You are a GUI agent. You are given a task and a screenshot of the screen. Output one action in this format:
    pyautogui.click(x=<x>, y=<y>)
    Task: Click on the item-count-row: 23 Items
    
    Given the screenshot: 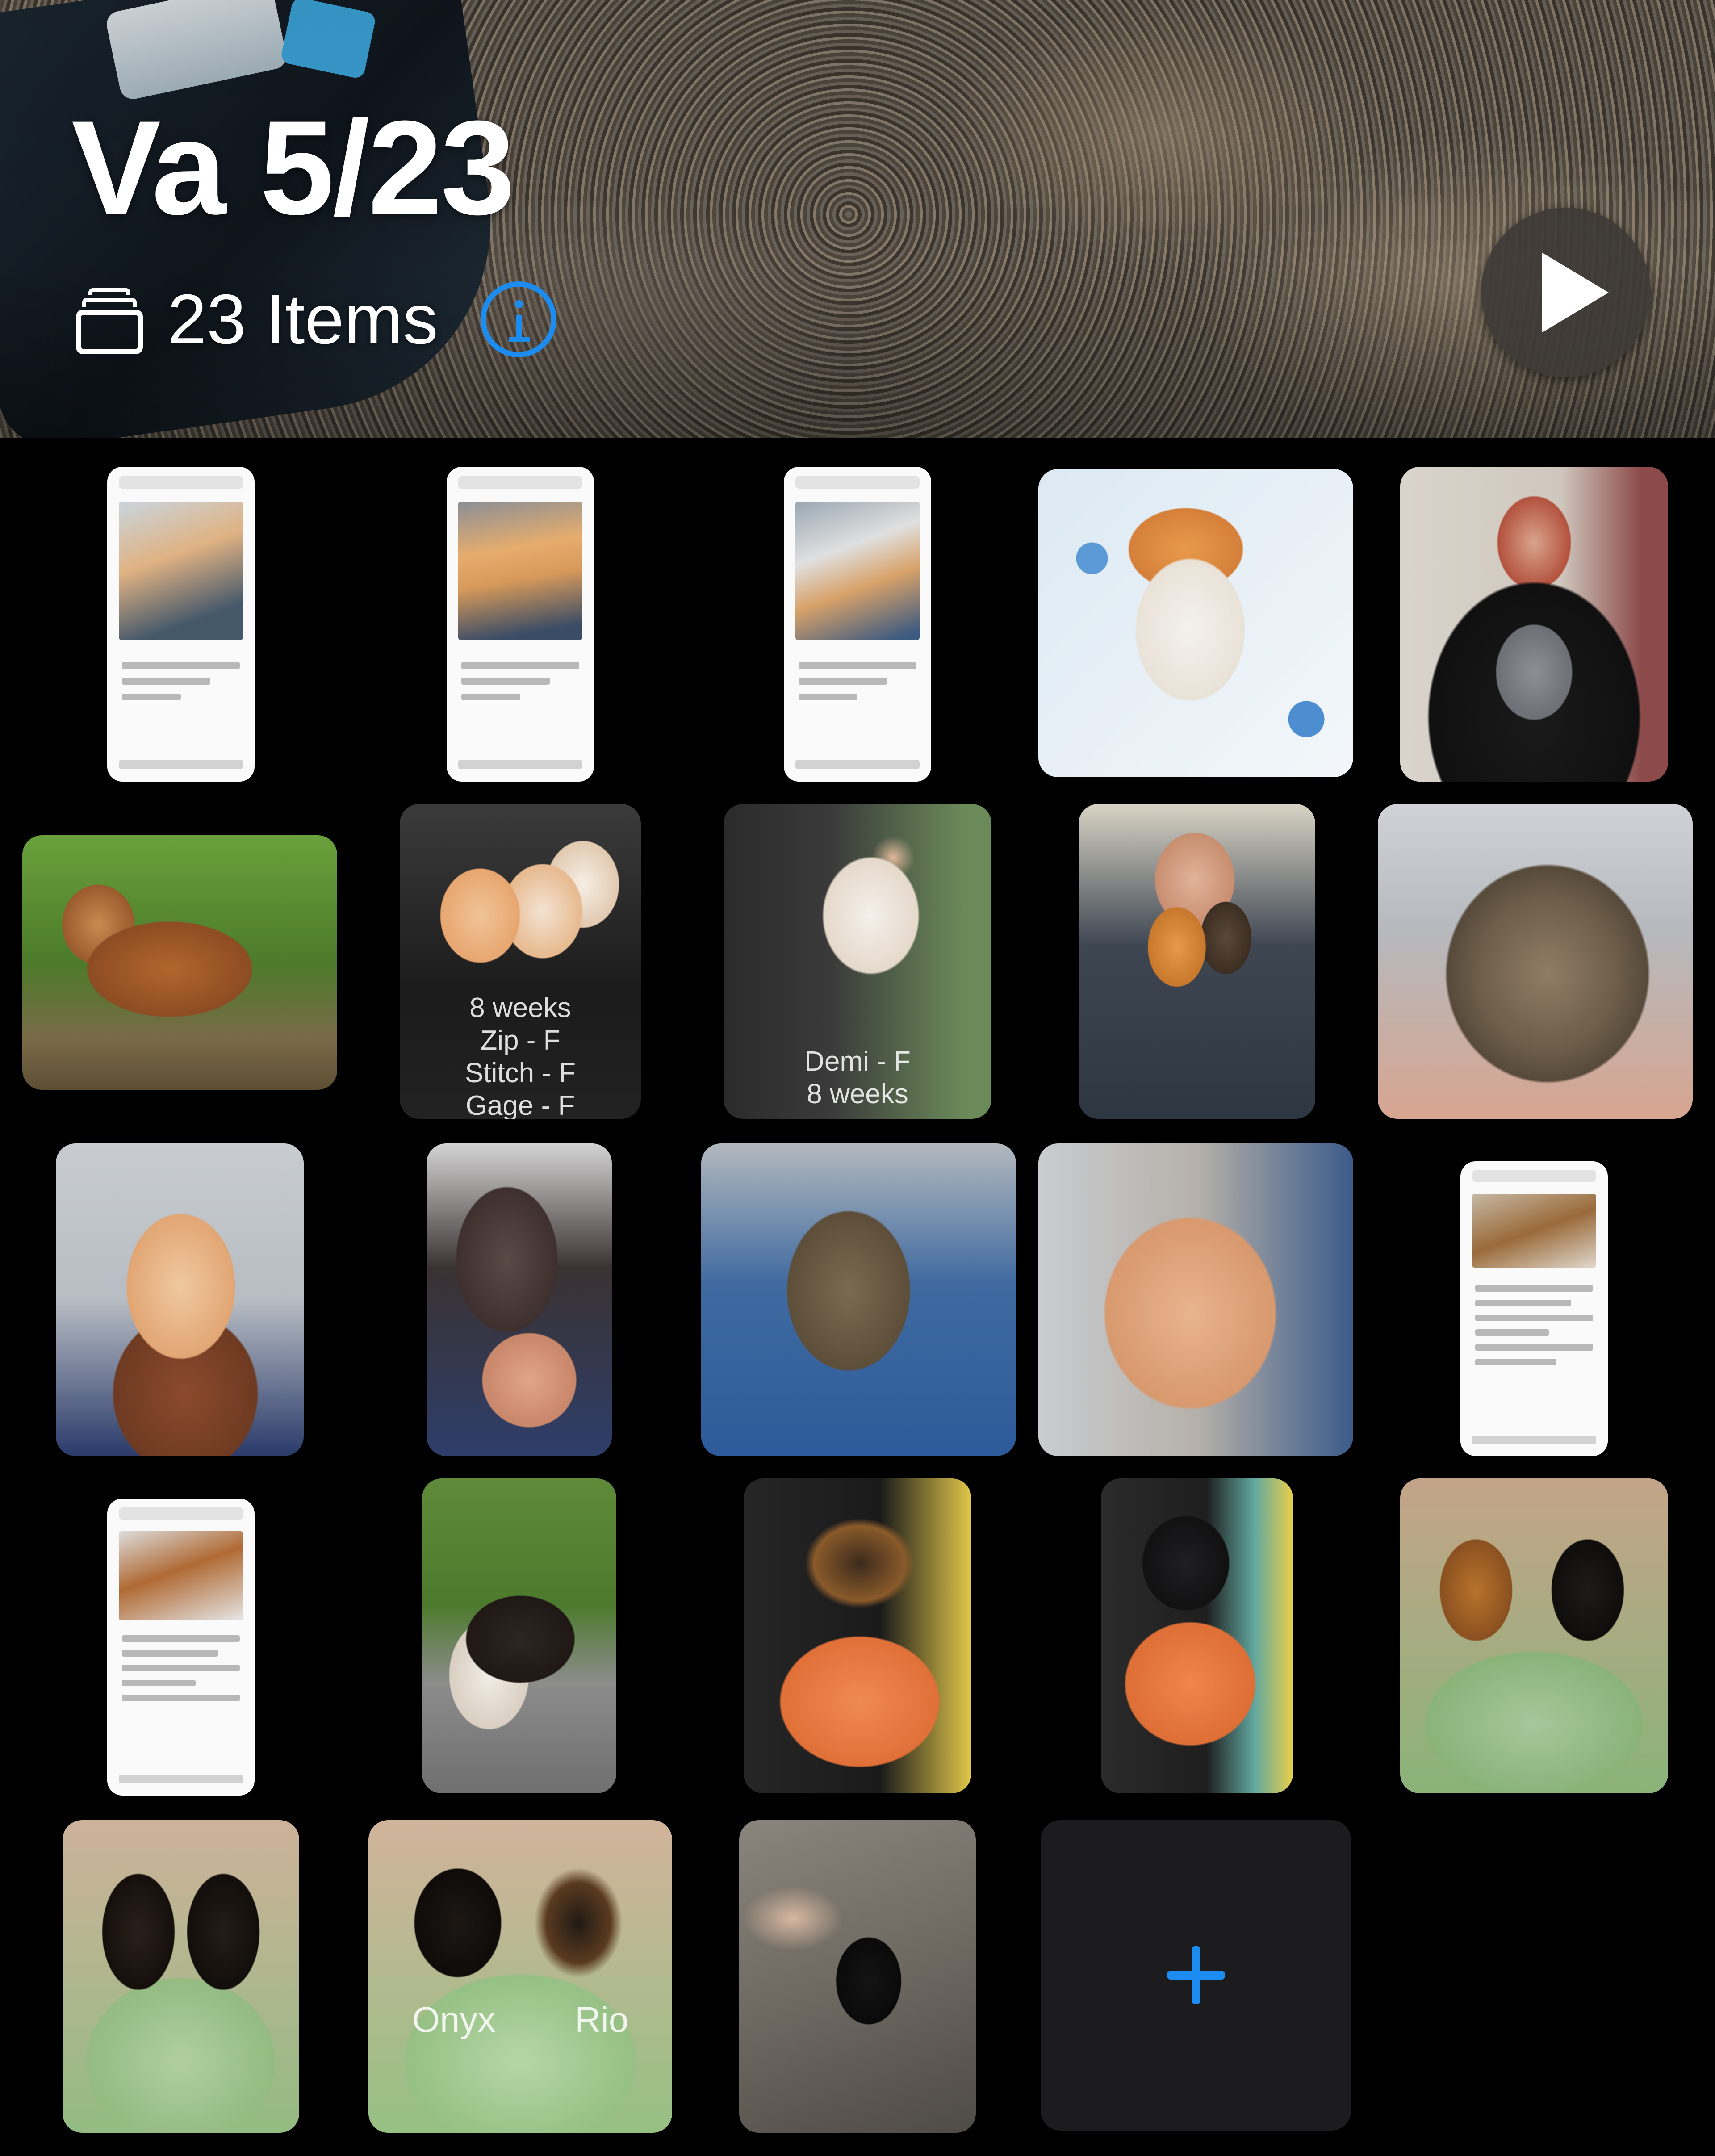 What is the action you would take?
    pyautogui.click(x=316, y=319)
    